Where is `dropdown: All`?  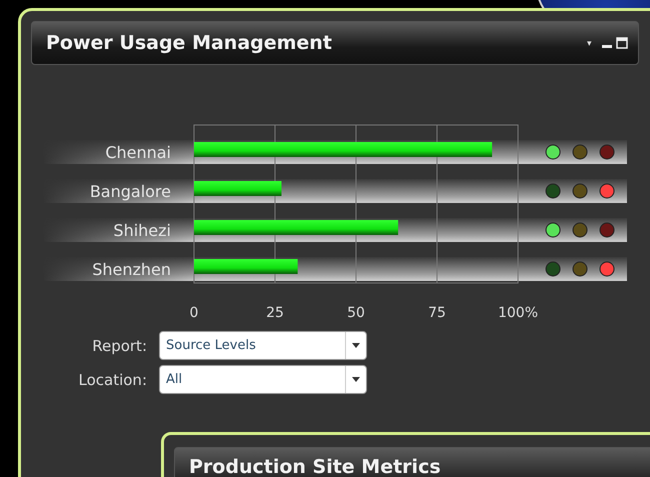
dropdown: All is located at coordinates (263, 379).